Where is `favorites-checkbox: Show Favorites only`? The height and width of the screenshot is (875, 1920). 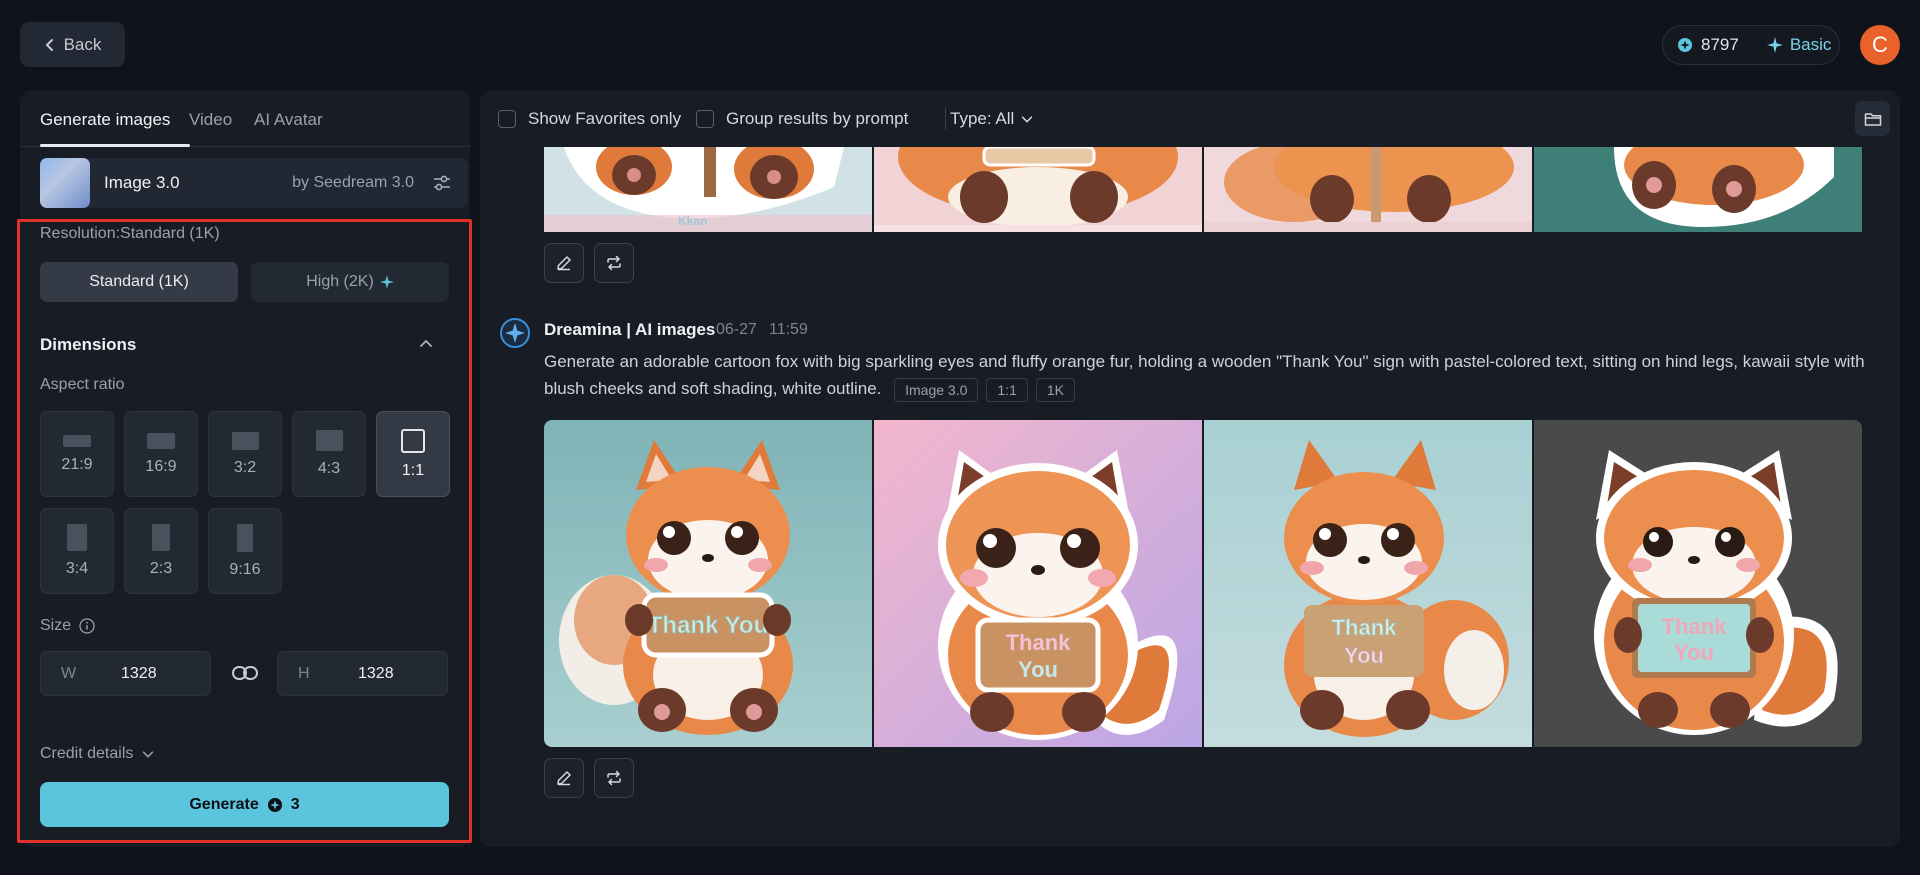 favorites-checkbox: Show Favorites only is located at coordinates (589, 119).